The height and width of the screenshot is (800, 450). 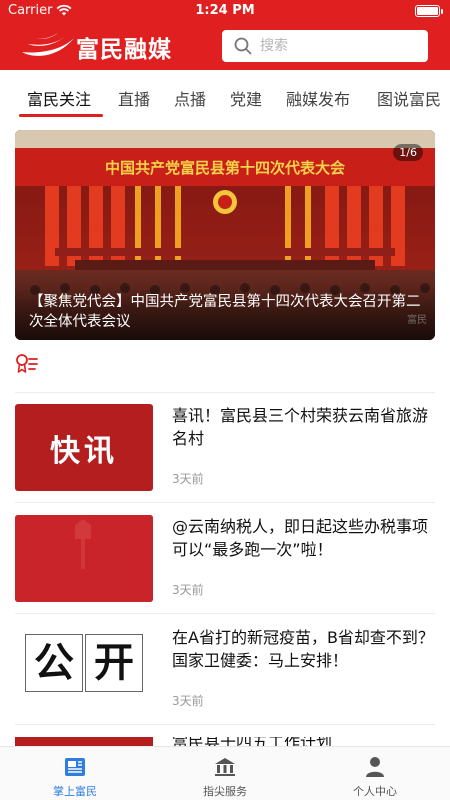 I want to click on news-item: @云南纳税人，即日起这些办税事项可以“最多跑一次”啦！ 3天前, so click(x=225, y=558).